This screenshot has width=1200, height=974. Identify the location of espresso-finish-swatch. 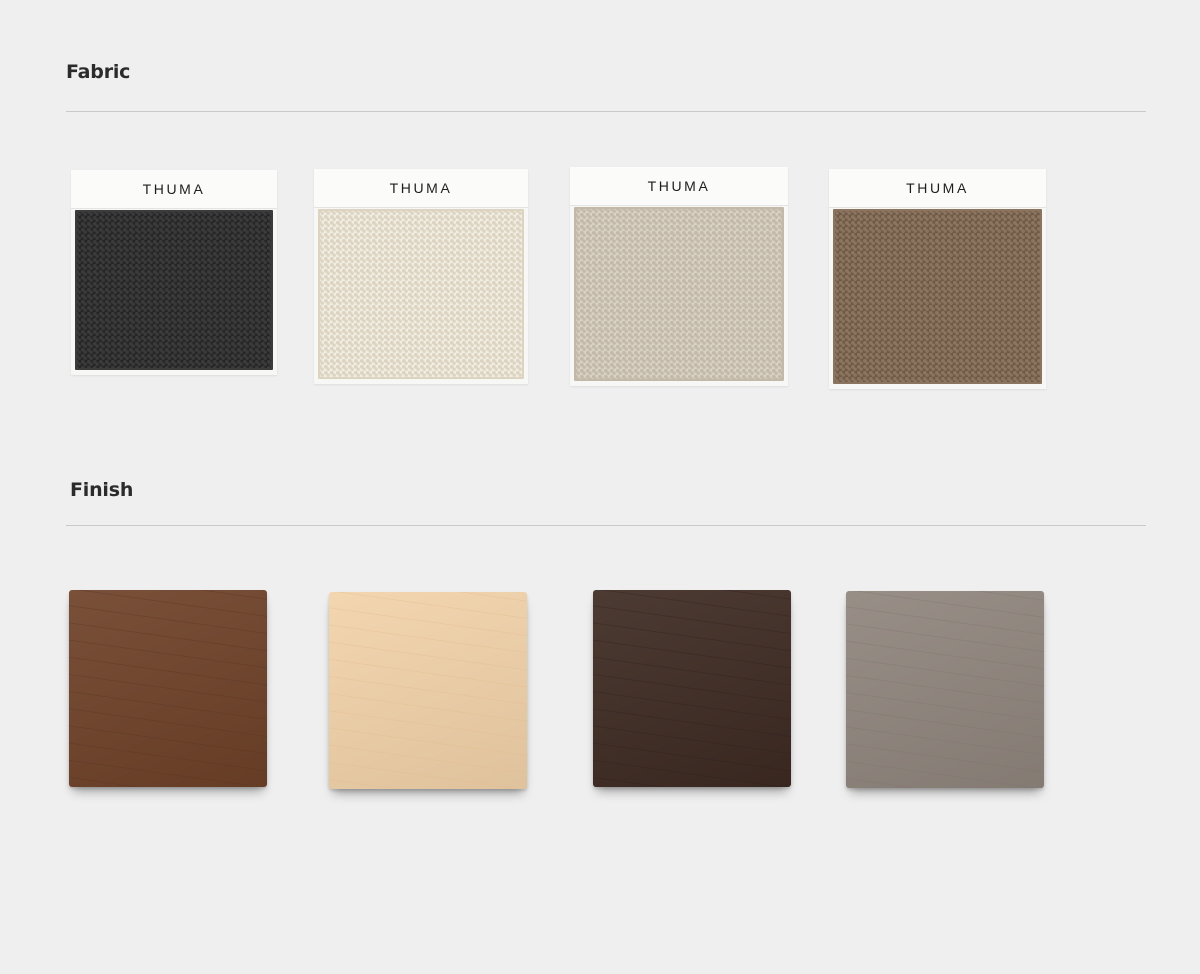
(692, 688).